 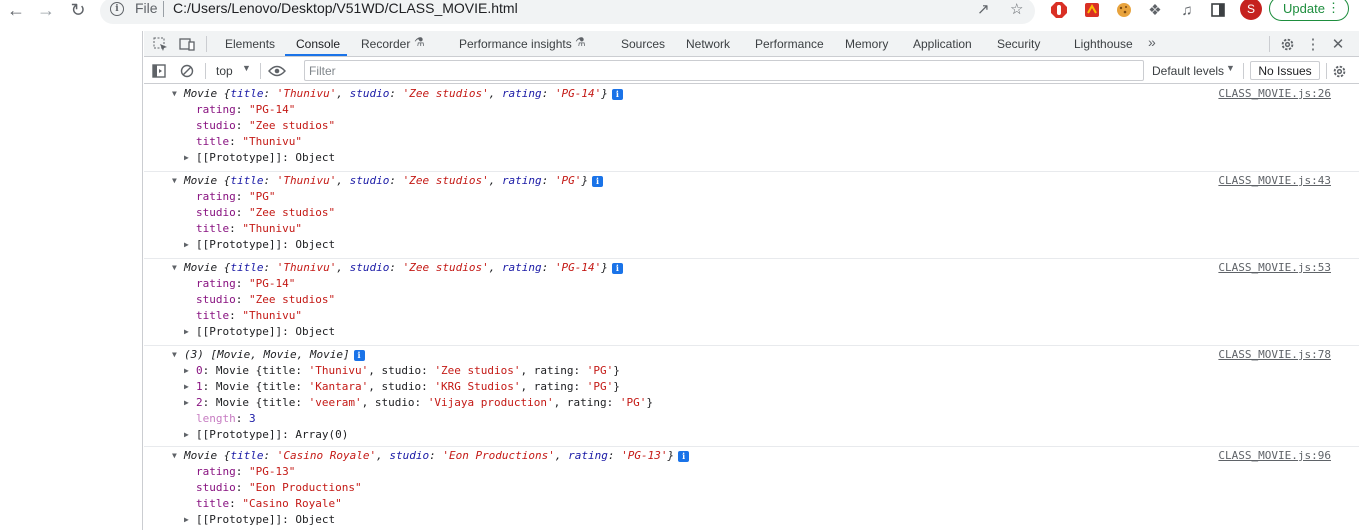 What do you see at coordinates (187, 71) in the screenshot?
I see `clear-console-icon` at bounding box center [187, 71].